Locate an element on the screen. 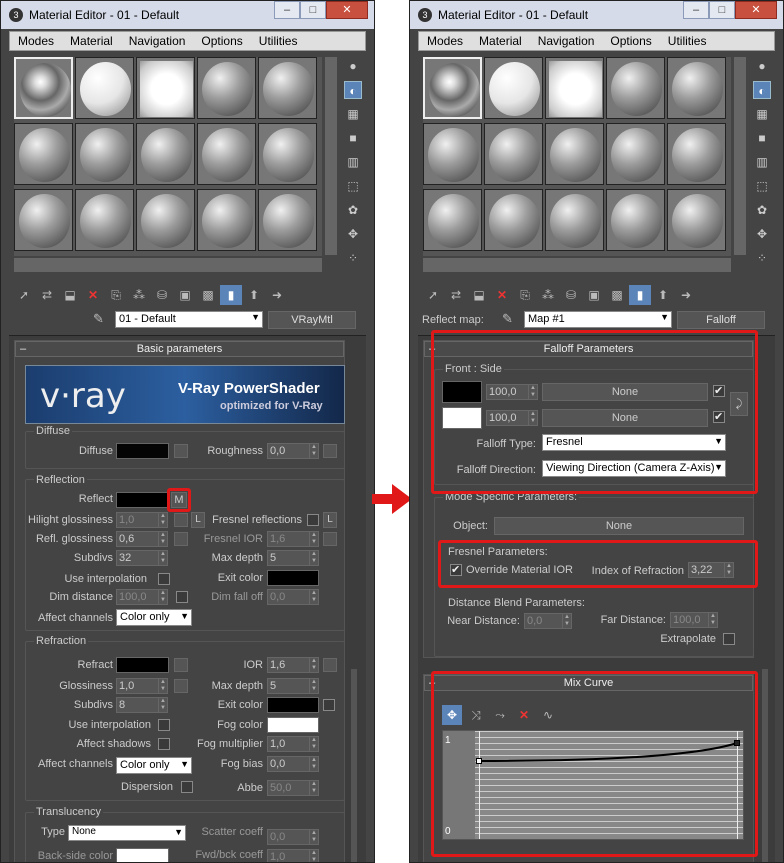 This screenshot has width=784, height=863. menu-navigation: Navigation is located at coordinates (566, 41).